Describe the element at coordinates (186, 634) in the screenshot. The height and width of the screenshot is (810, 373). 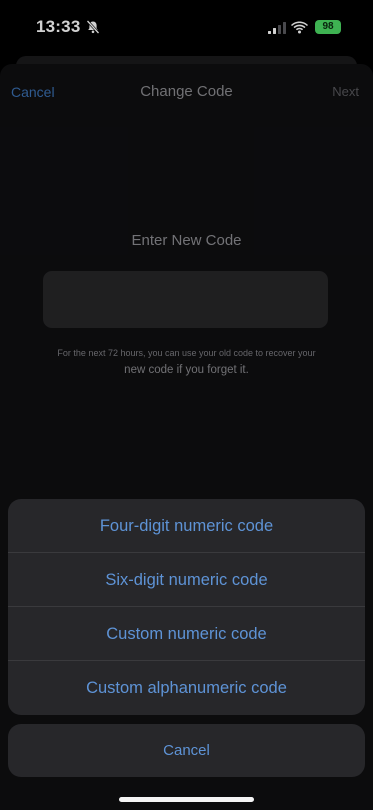
I see `option-custom-numeric-code: Custom numeric code` at that location.